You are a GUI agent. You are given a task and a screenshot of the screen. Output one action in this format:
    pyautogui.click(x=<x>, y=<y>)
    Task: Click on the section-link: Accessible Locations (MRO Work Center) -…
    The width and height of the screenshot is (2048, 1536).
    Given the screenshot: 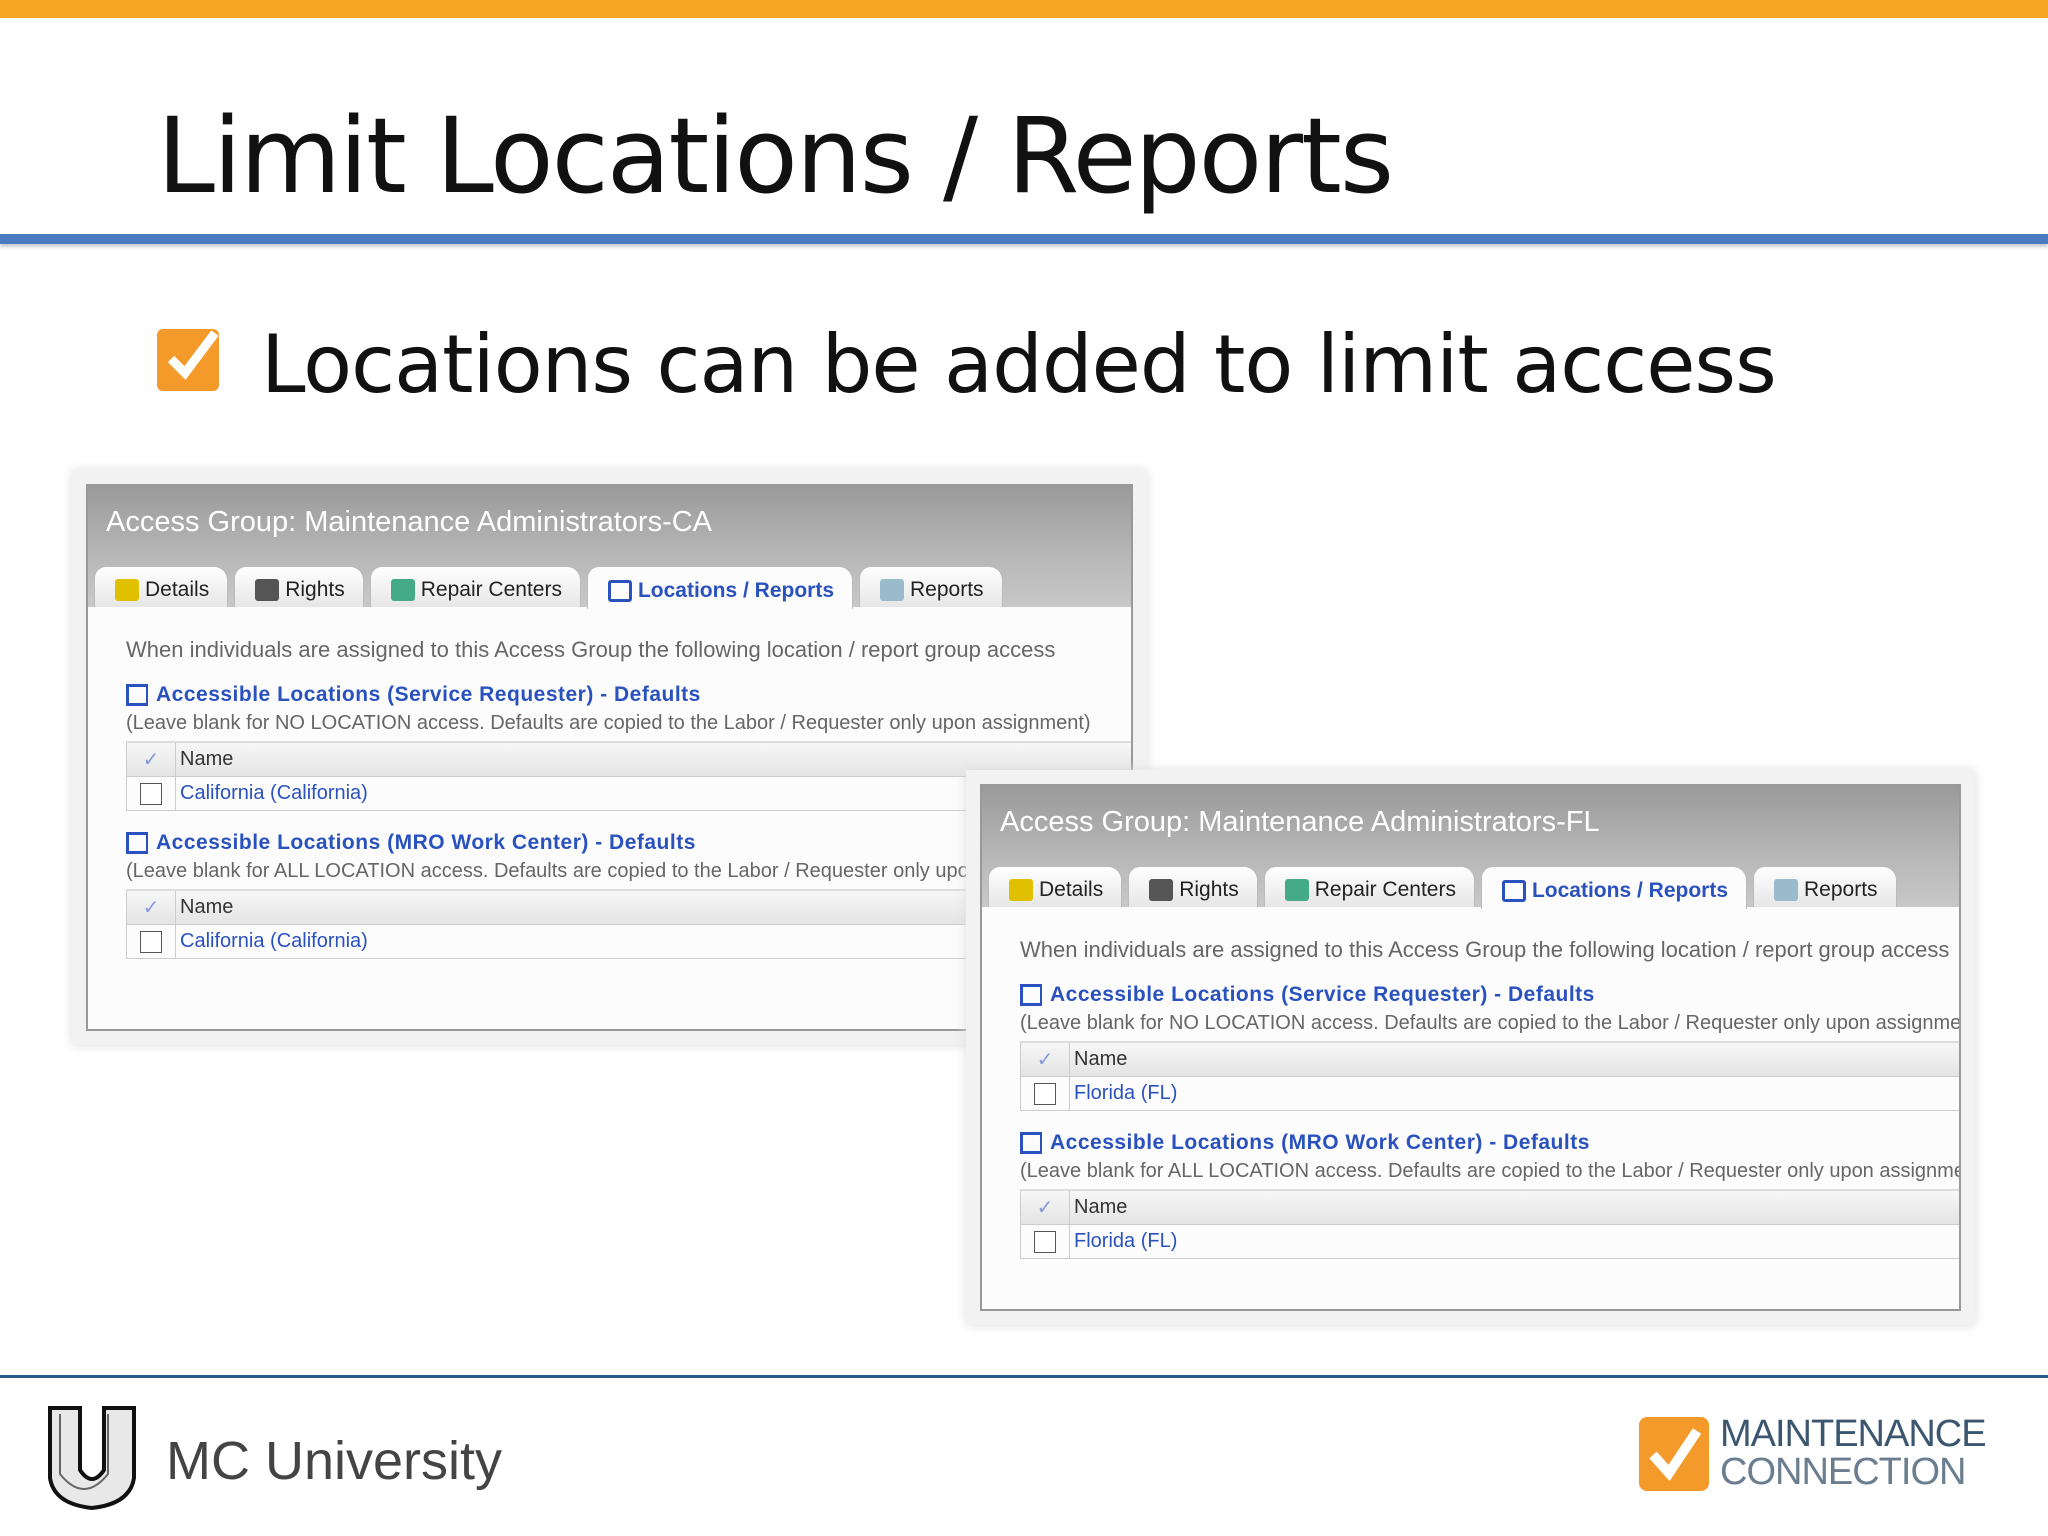 What is the action you would take?
    pyautogui.click(x=1489, y=1143)
    